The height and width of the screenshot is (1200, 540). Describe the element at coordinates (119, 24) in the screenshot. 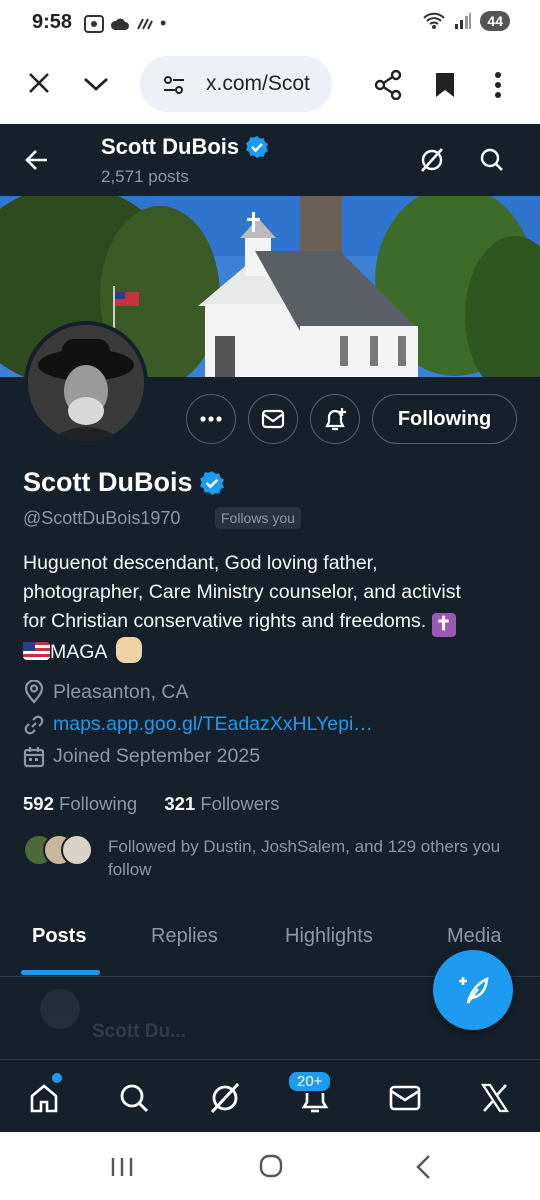

I see `cloud-icon` at that location.